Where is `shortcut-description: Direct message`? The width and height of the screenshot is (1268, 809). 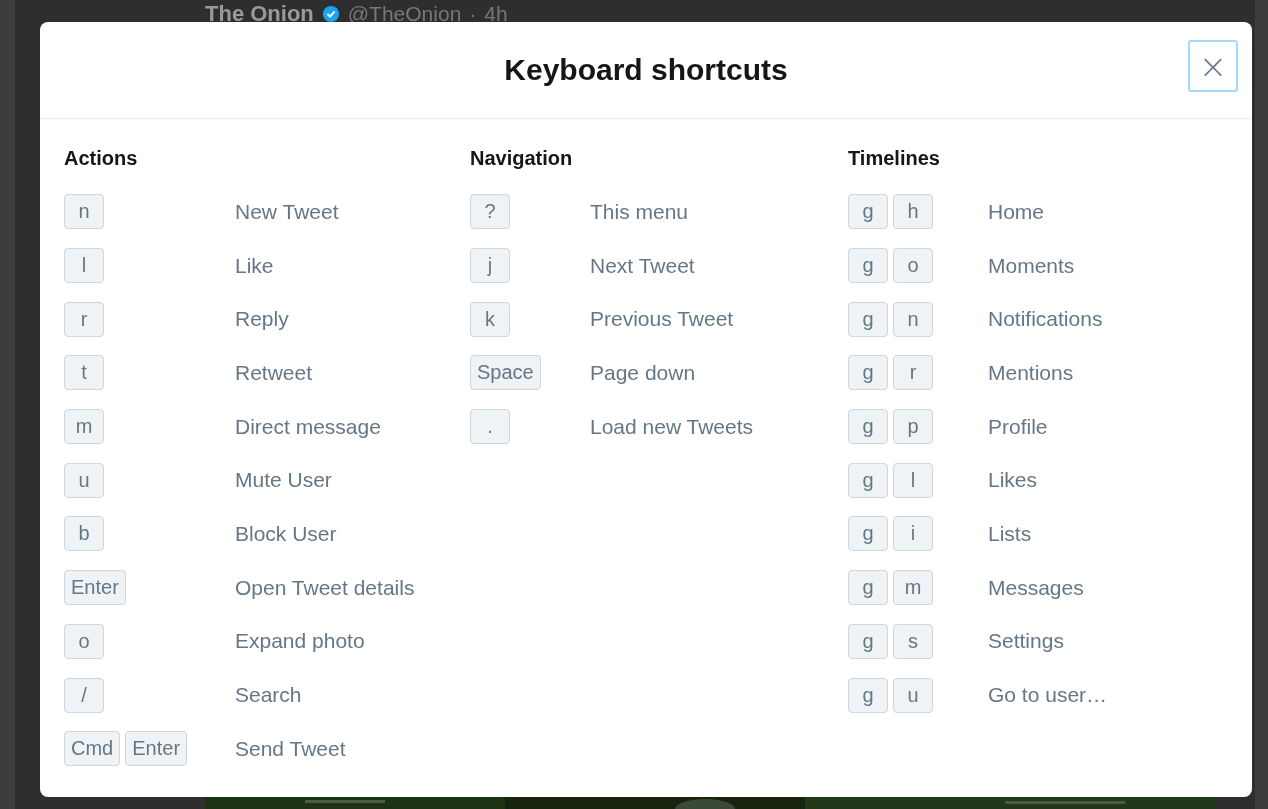
shortcut-description: Direct message is located at coordinates (308, 426).